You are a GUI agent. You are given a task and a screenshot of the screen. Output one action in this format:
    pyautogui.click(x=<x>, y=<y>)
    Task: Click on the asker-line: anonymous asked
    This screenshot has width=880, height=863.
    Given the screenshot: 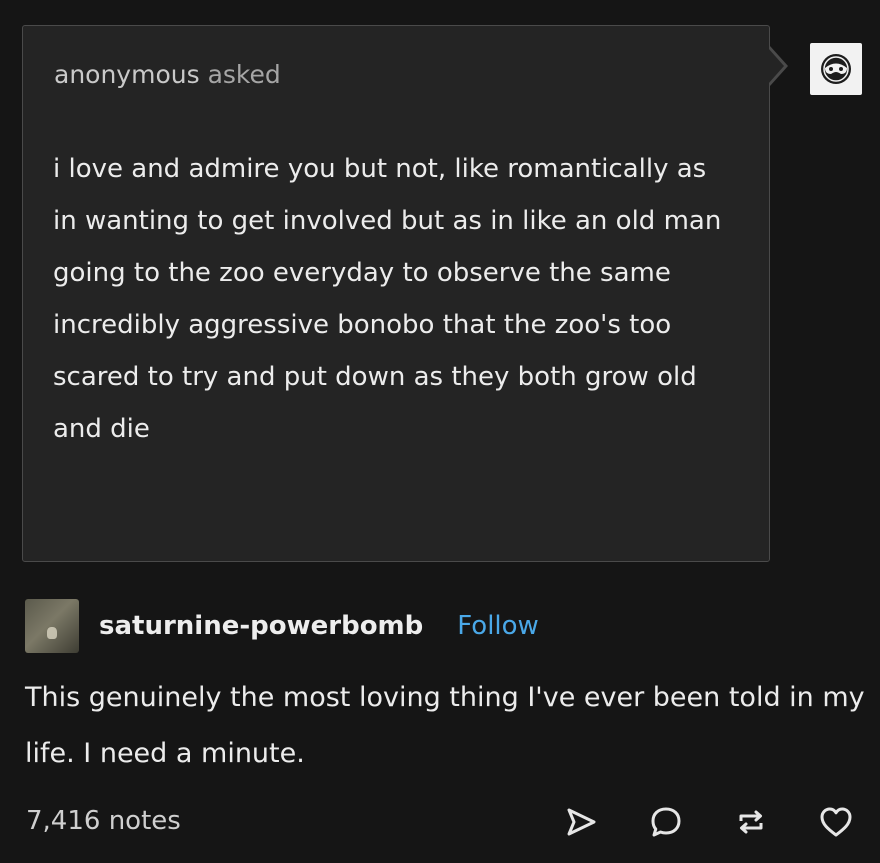 What is the action you would take?
    pyautogui.click(x=167, y=74)
    